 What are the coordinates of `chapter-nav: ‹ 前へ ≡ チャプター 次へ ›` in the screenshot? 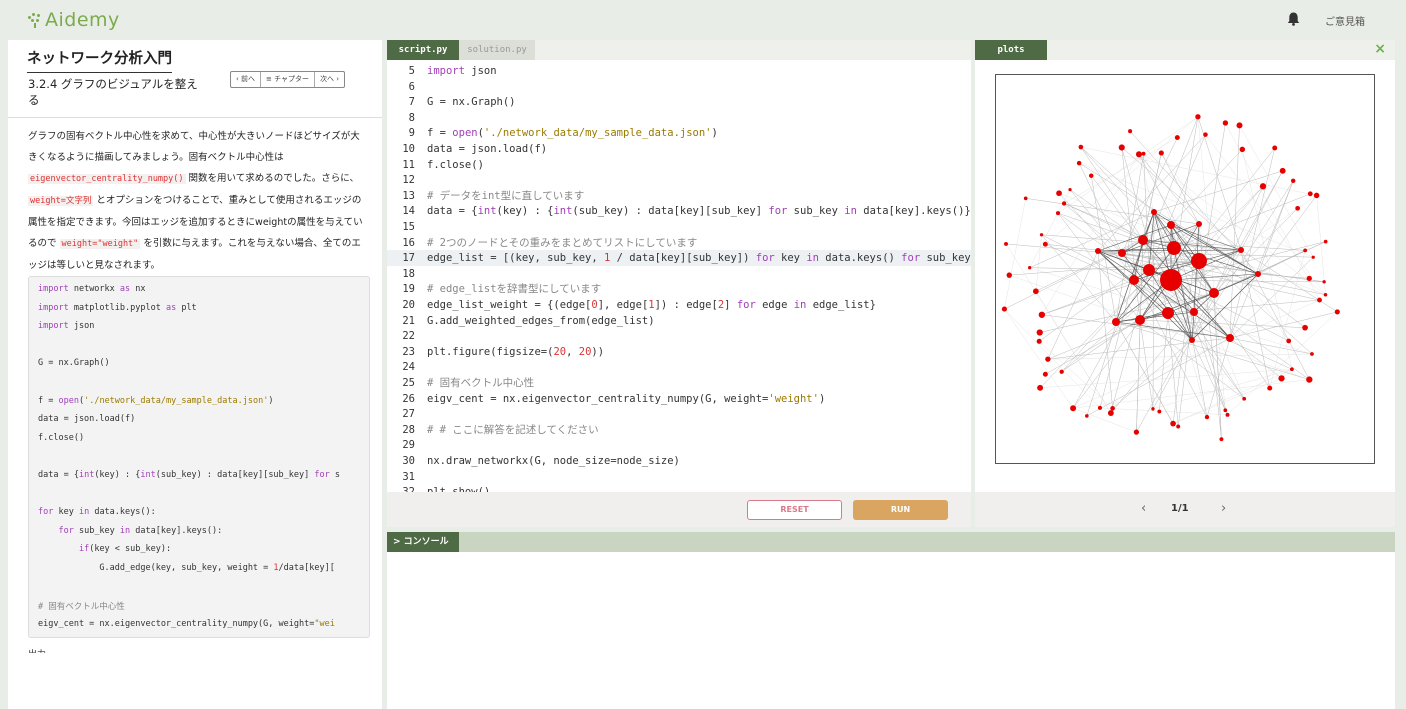 It's located at (288, 79).